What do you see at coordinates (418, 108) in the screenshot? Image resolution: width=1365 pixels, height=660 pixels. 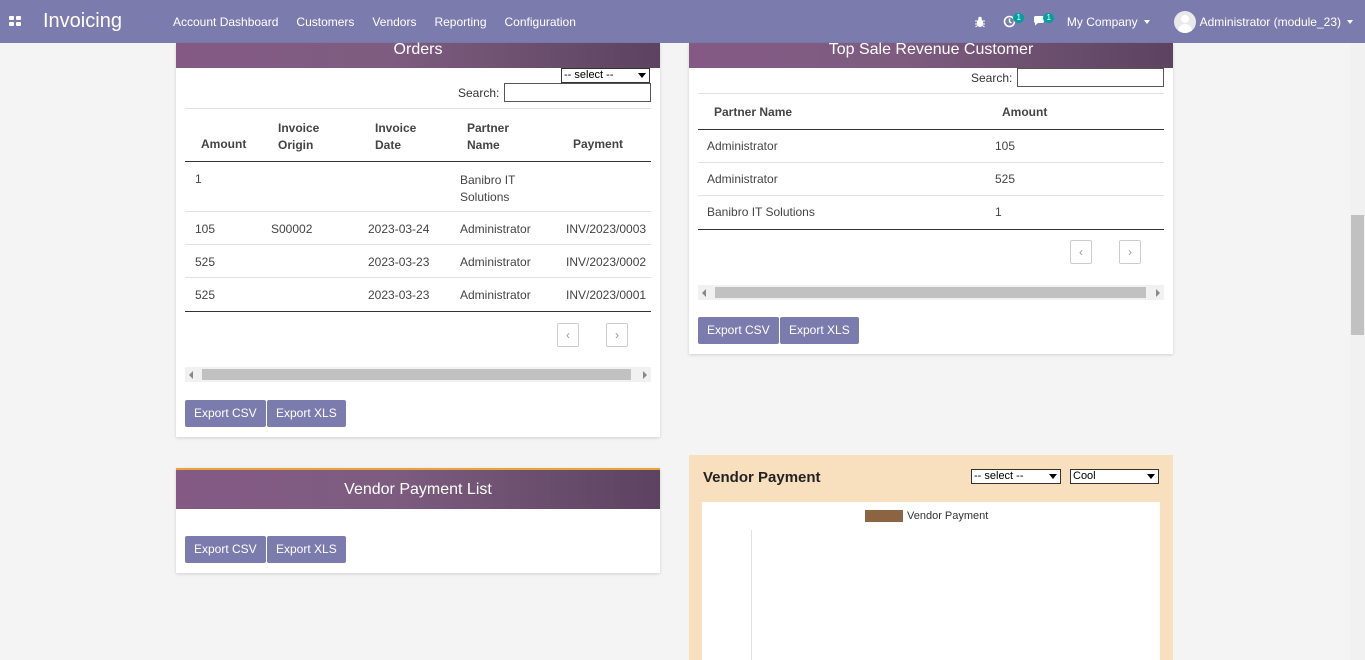 I see `orders-header-top-border` at bounding box center [418, 108].